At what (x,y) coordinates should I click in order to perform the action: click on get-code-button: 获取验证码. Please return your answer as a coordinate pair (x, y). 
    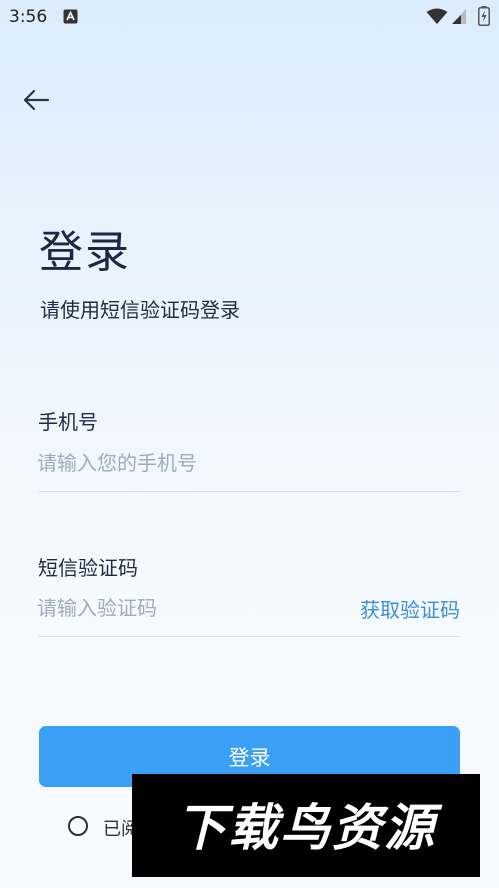
    Looking at the image, I should click on (410, 608).